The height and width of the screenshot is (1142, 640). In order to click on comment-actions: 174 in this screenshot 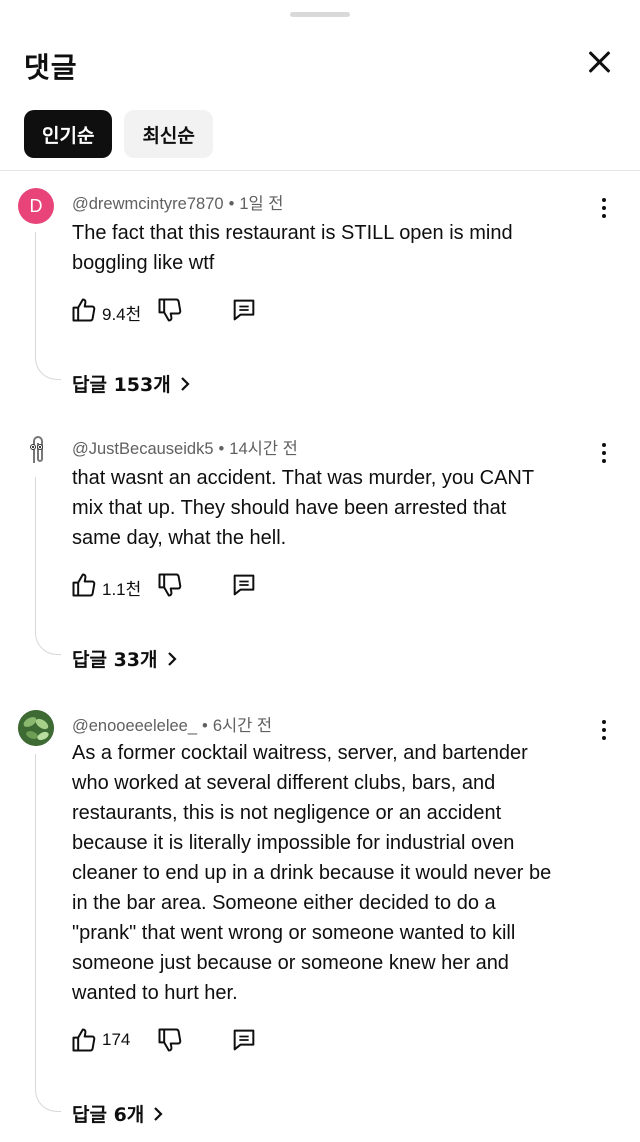, I will do `click(180, 1041)`.